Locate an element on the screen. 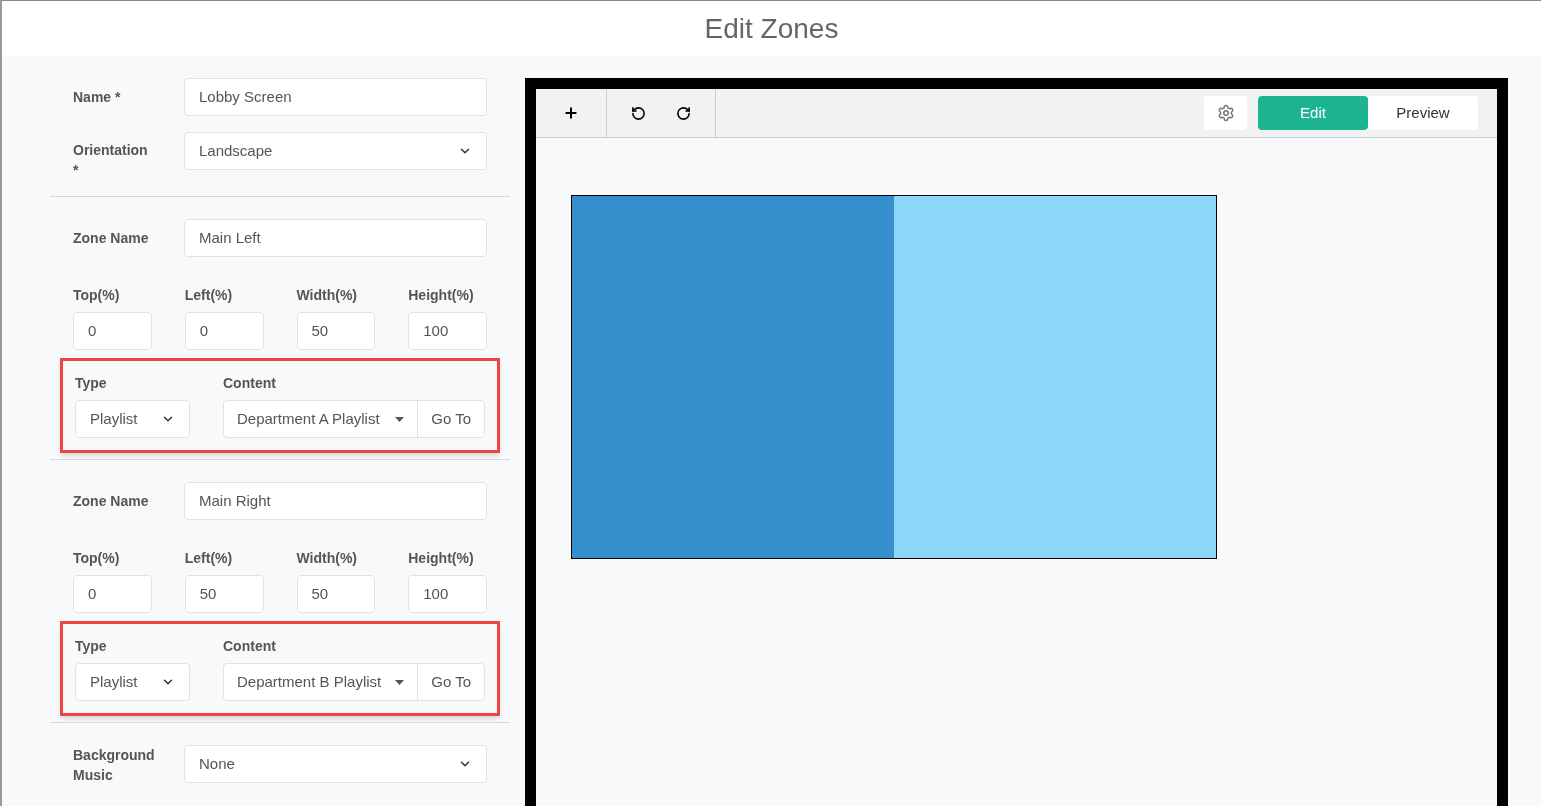 The height and width of the screenshot is (806, 1541). background-music-select: None is located at coordinates (335, 764).